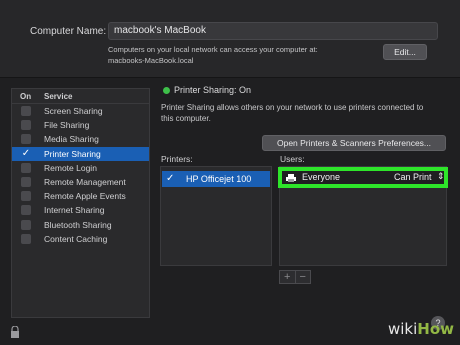 This screenshot has height=345, width=460. I want to click on header-on: On, so click(26, 96).